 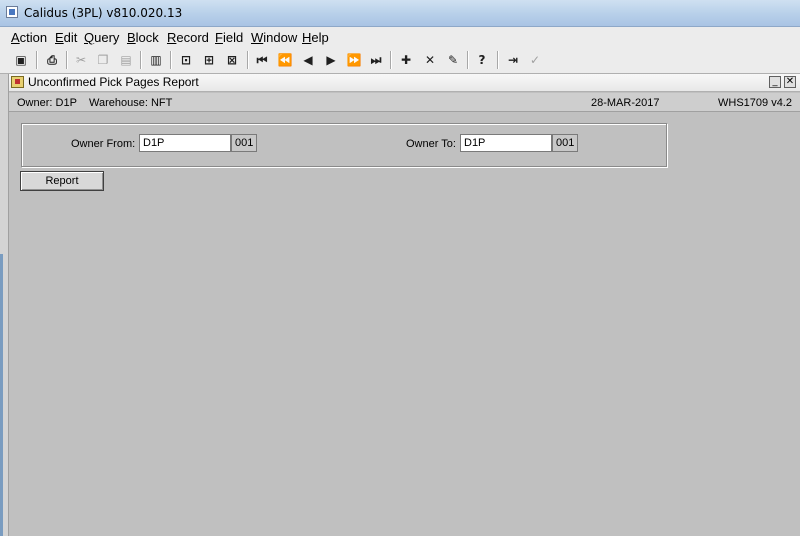 What do you see at coordinates (755, 103) in the screenshot?
I see `program-version: WHS1709 v4.2` at bounding box center [755, 103].